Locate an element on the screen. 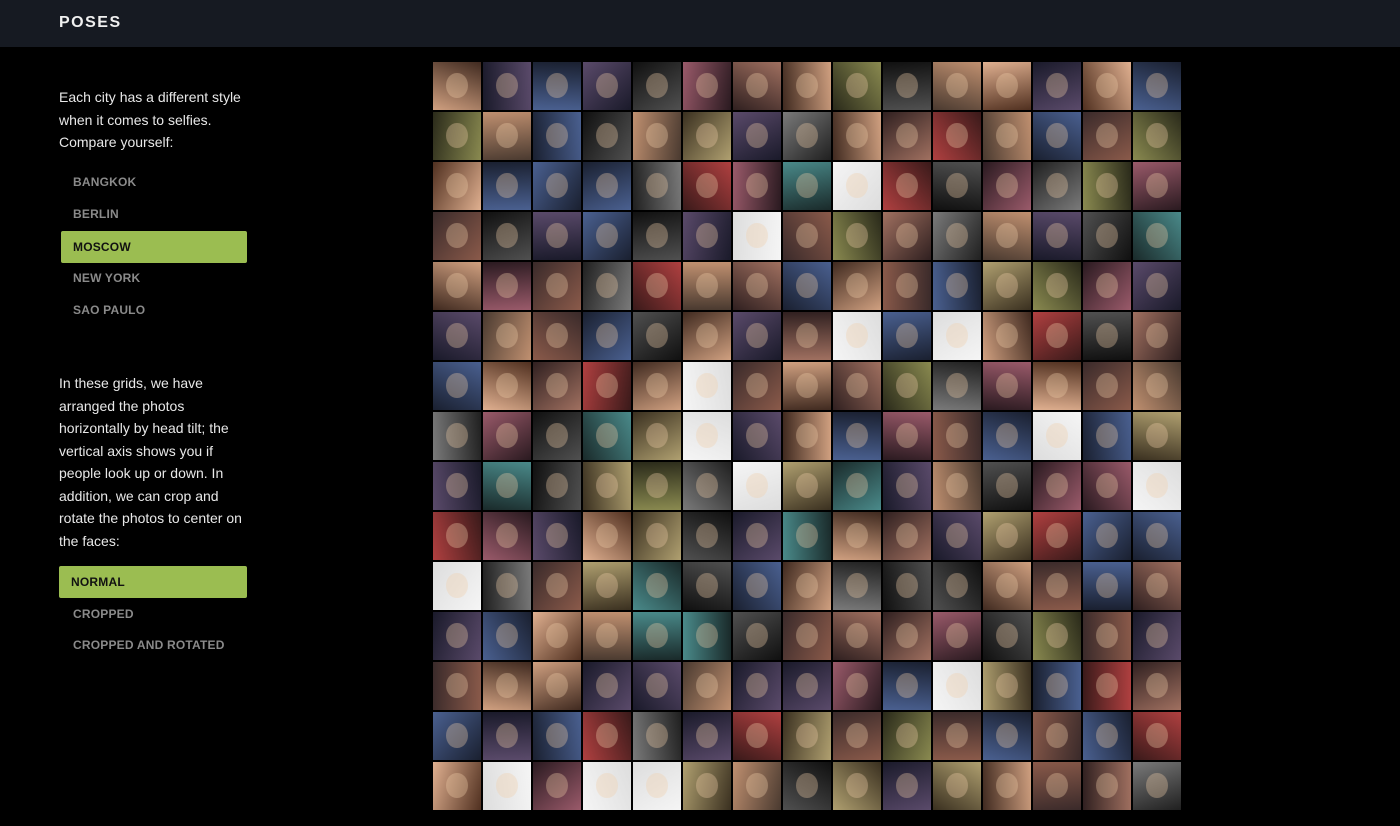  city-option-berlin: BERLIN is located at coordinates (154, 214).